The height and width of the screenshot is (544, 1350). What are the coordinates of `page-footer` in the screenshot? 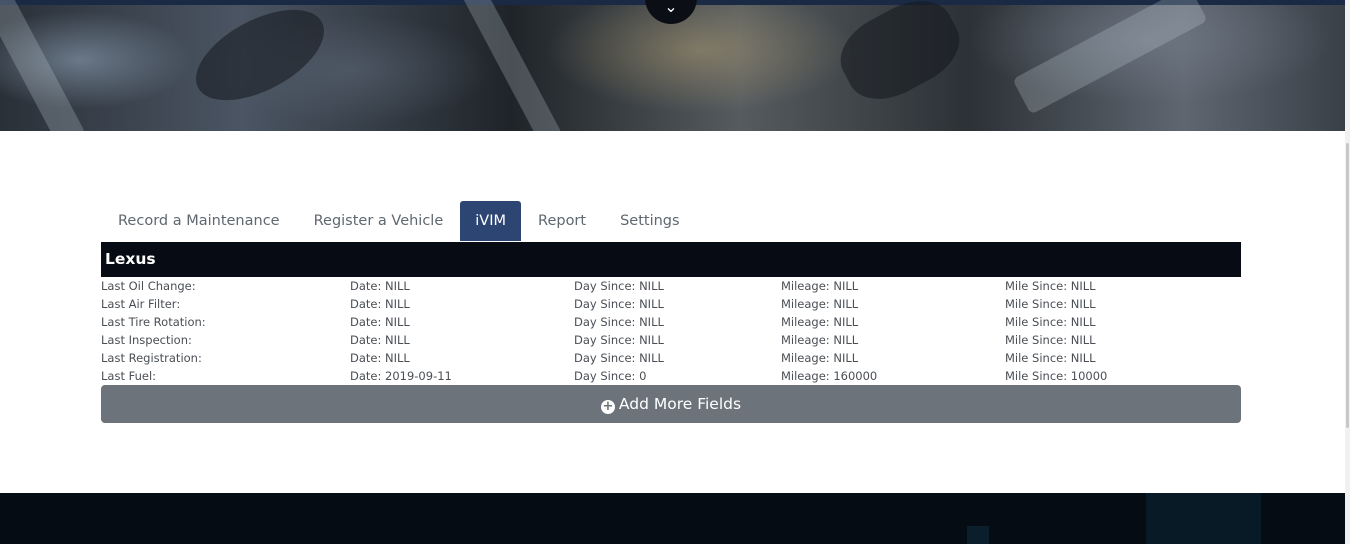 It's located at (672, 518).